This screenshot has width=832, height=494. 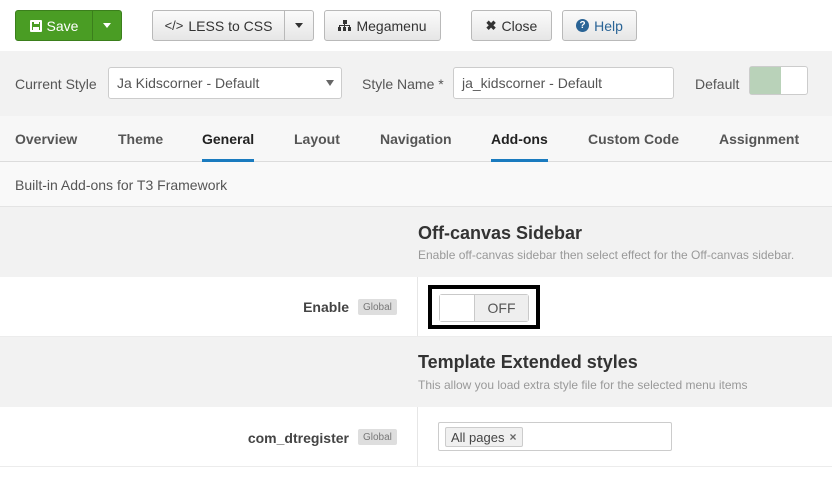 What do you see at coordinates (391, 25) in the screenshot?
I see `megamenu-label: Megamenu` at bounding box center [391, 25].